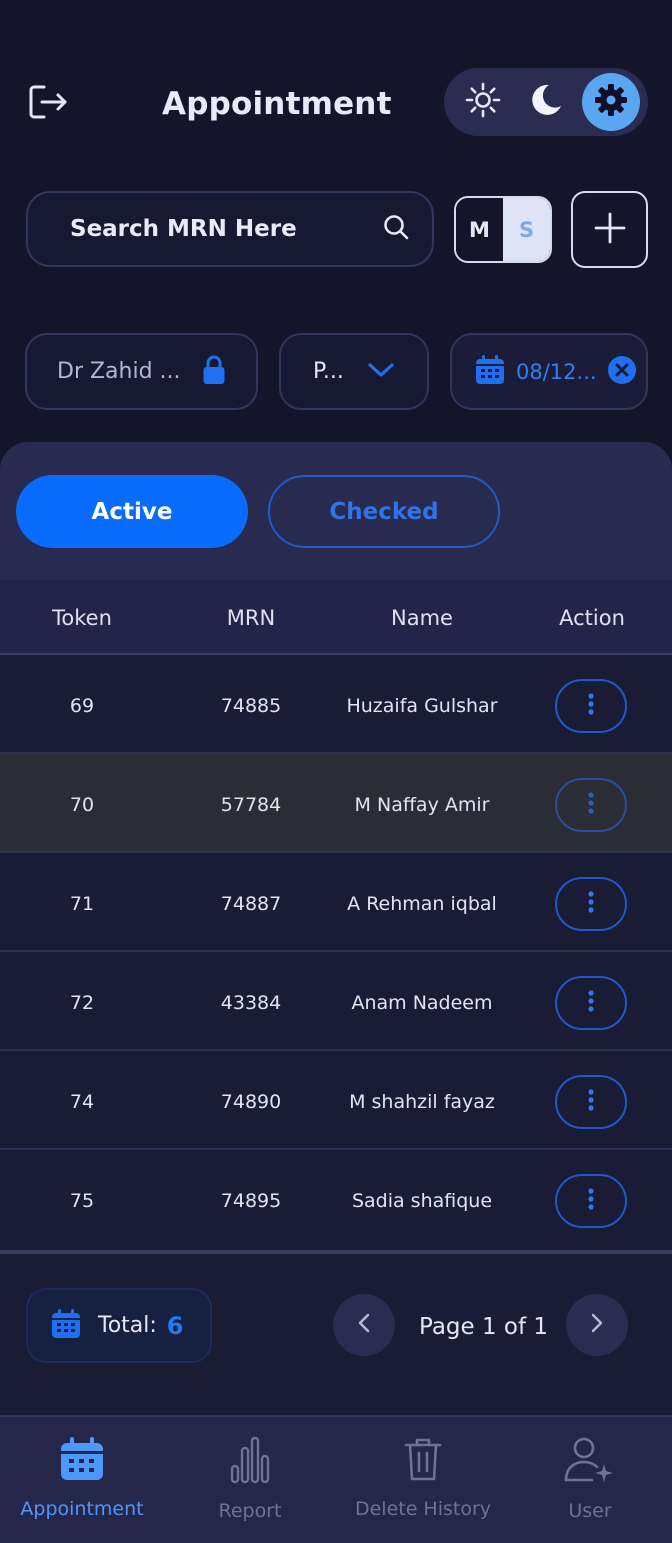 The image size is (672, 1543). What do you see at coordinates (384, 511) in the screenshot?
I see `tab-checked: Checked` at bounding box center [384, 511].